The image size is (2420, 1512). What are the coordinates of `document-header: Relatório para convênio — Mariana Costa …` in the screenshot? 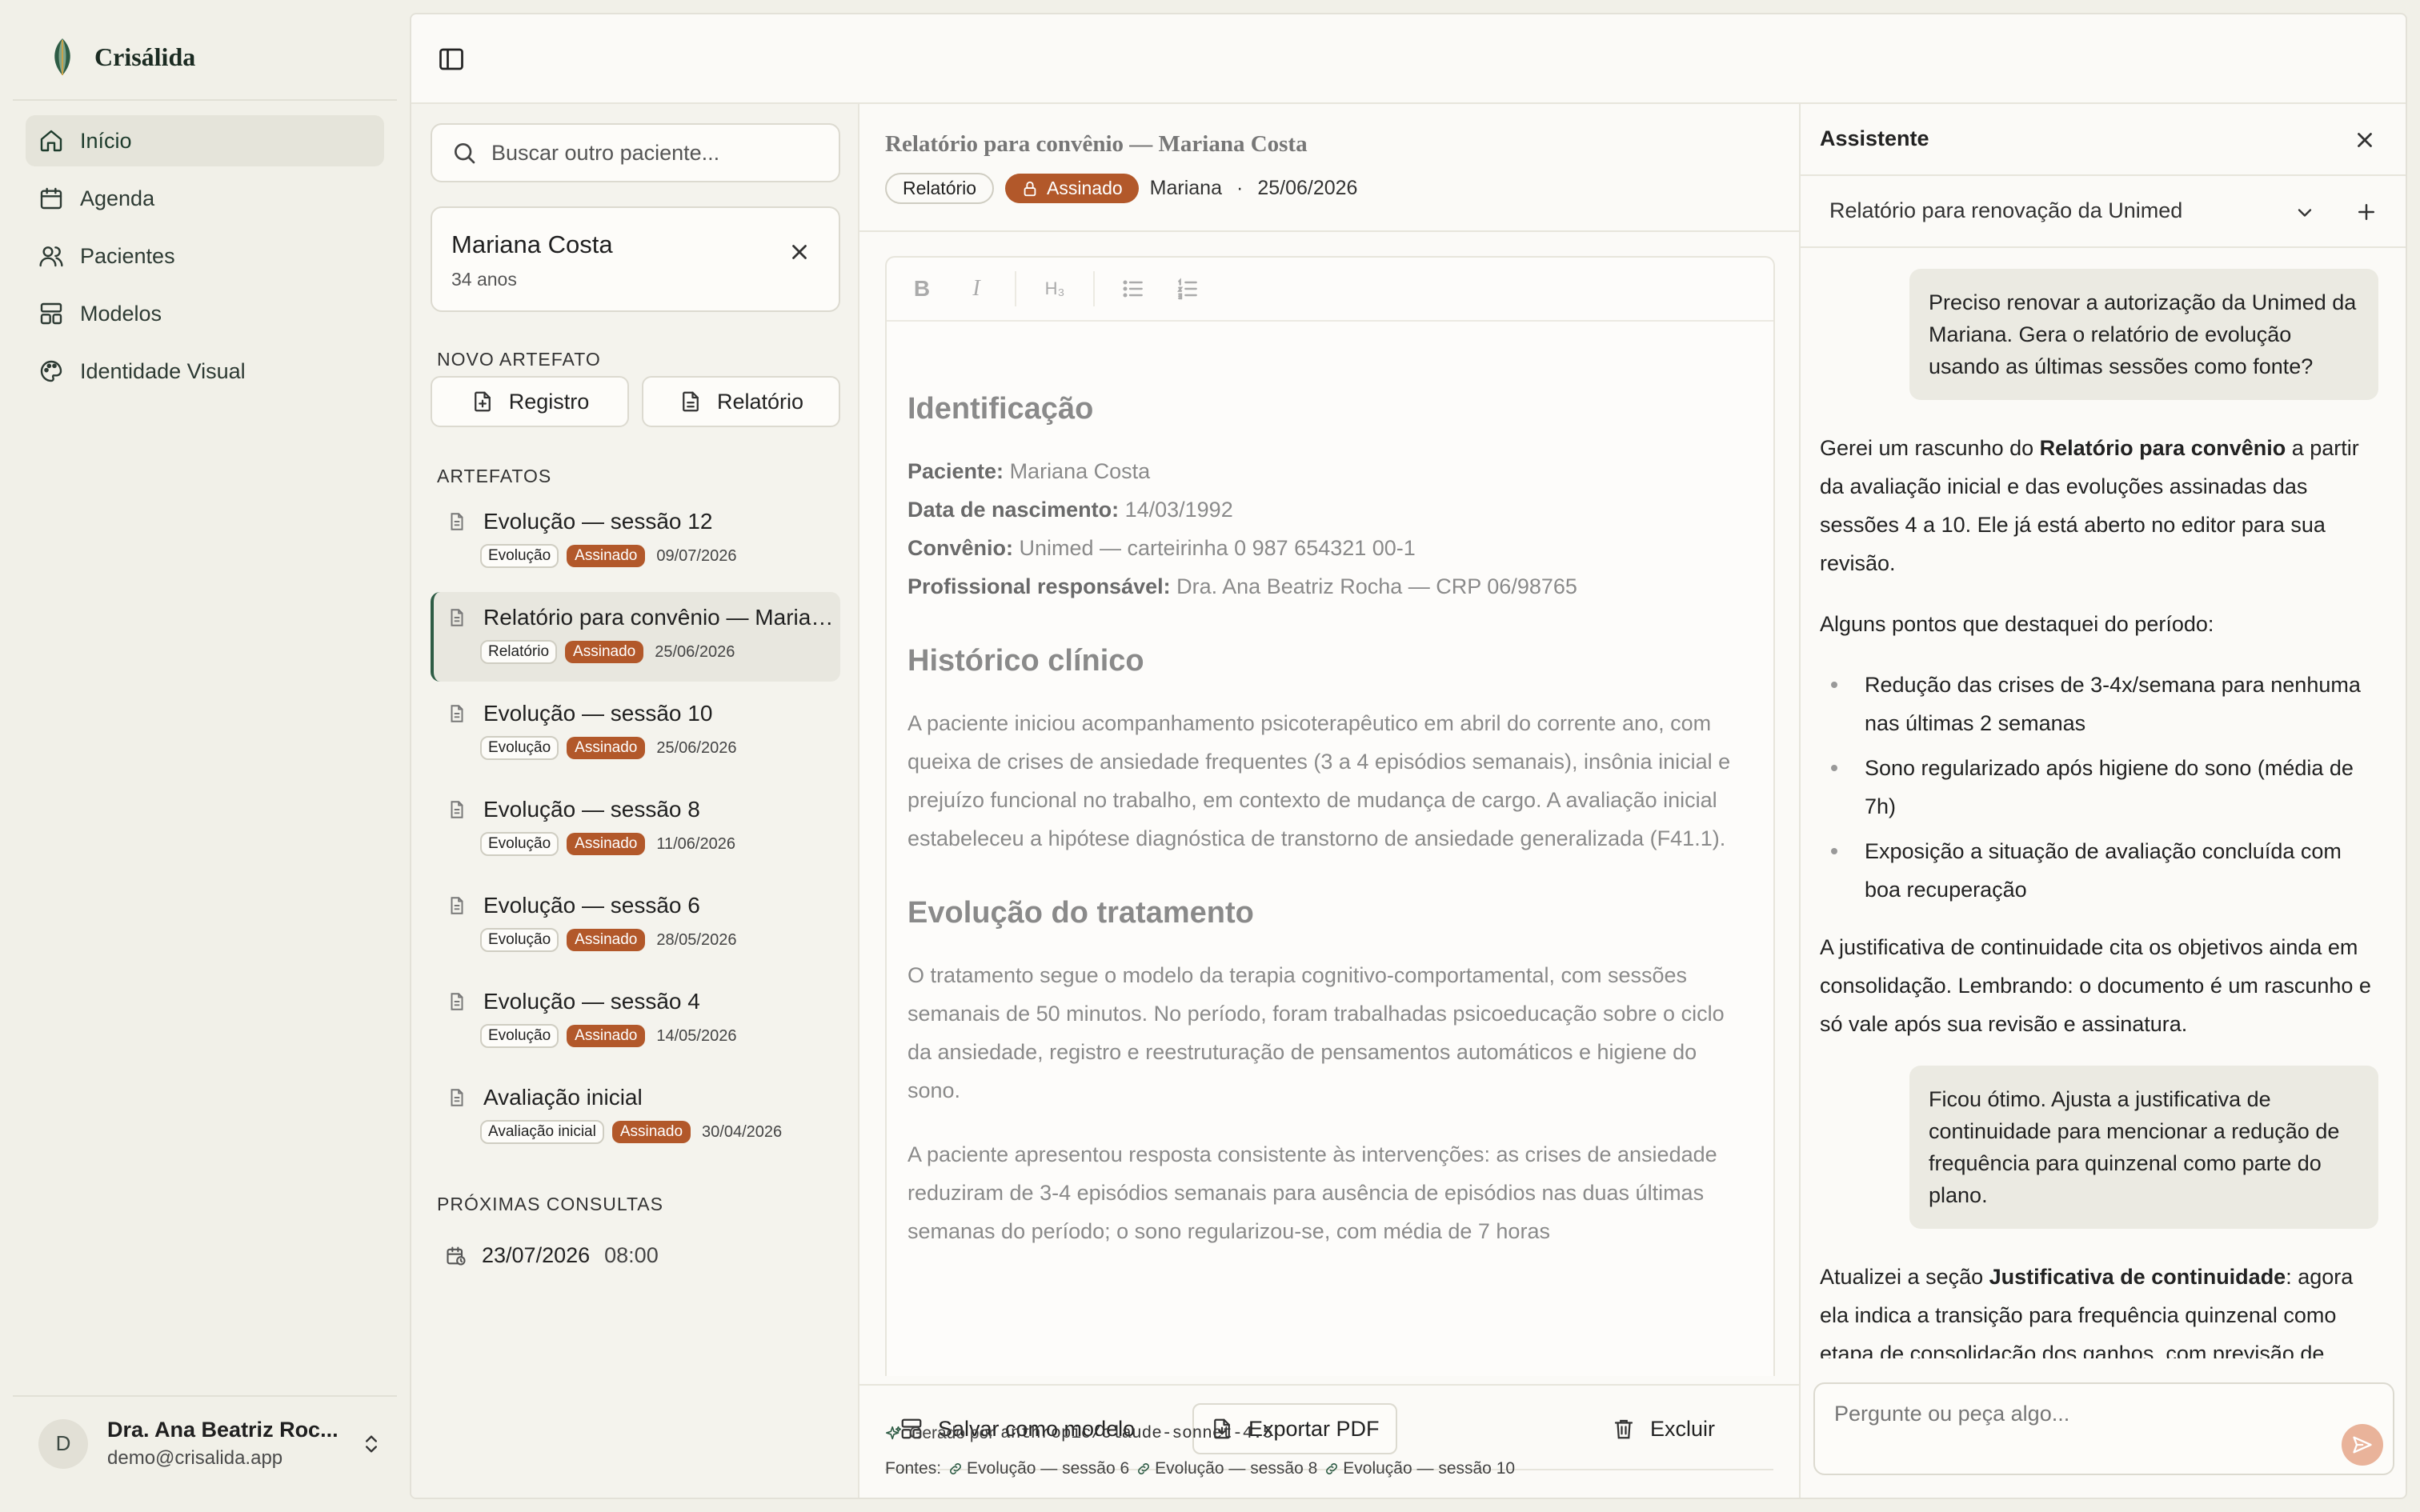 It's located at (1329, 168).